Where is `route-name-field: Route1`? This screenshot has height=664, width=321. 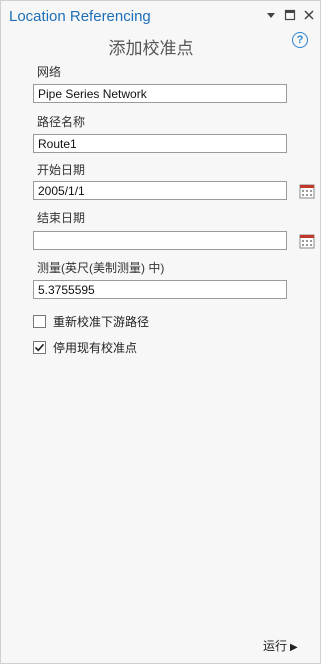 route-name-field: Route1 is located at coordinates (160, 143).